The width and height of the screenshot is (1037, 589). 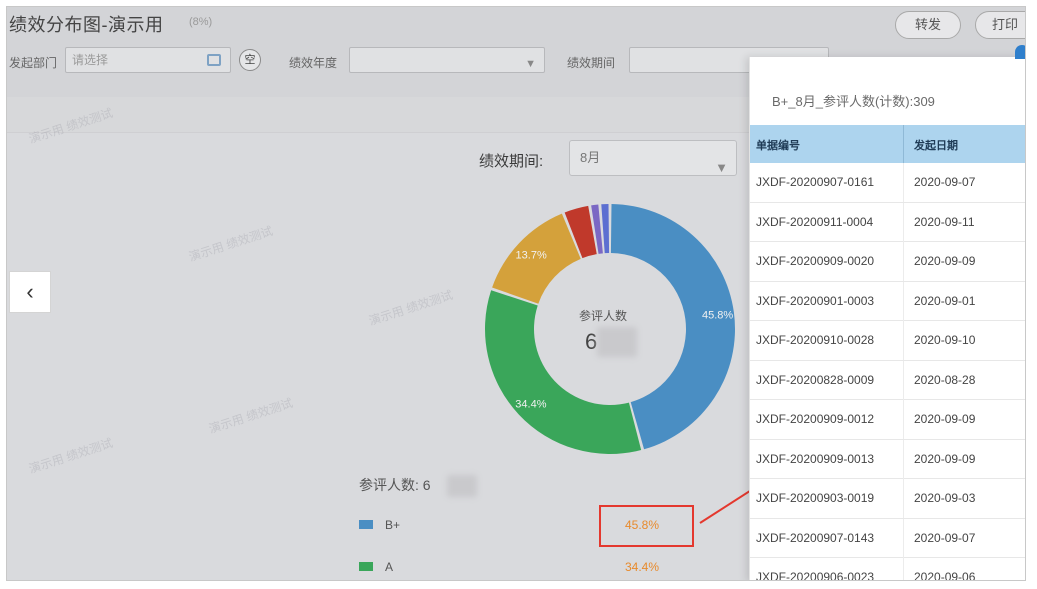 I want to click on legend-head-text: 参评人数: 6, so click(x=395, y=485).